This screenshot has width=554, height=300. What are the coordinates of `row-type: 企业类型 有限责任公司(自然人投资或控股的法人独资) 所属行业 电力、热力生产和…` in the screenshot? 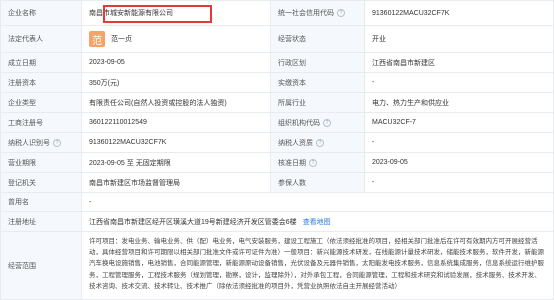 It's located at (277, 102).